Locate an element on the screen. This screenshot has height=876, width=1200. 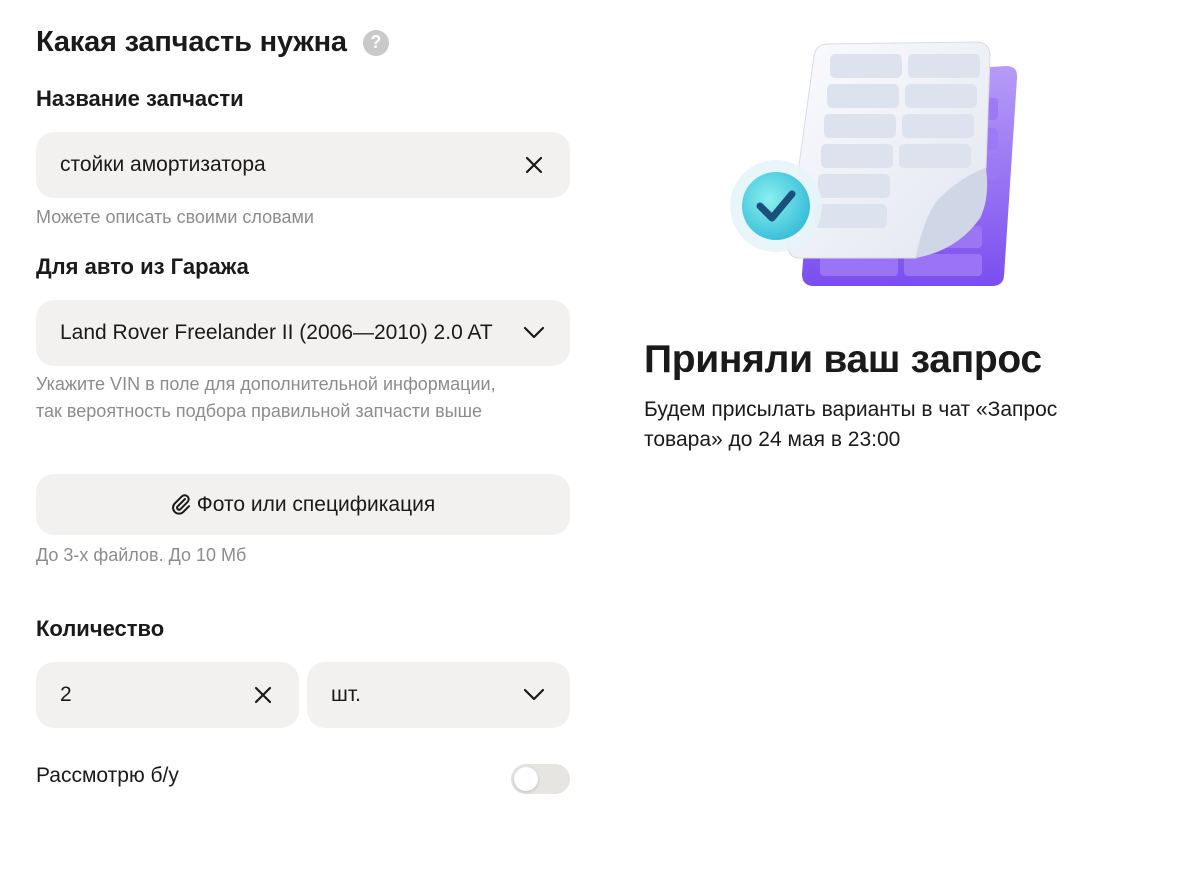
quantity-input: 2 is located at coordinates (167, 695).